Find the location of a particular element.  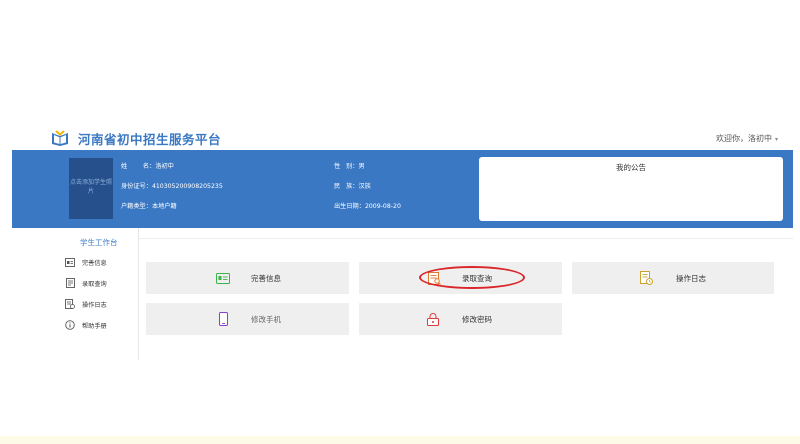

book-logo-icon is located at coordinates (60, 138).